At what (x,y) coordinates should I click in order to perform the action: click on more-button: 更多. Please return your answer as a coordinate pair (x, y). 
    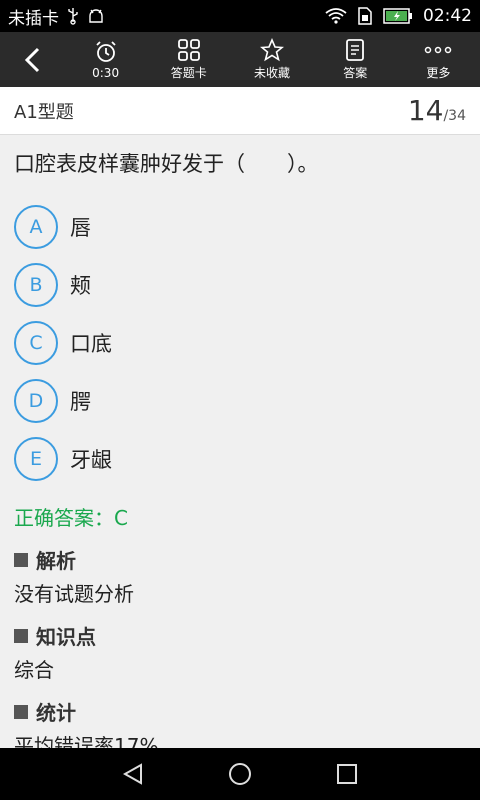
    Looking at the image, I should click on (438, 59).